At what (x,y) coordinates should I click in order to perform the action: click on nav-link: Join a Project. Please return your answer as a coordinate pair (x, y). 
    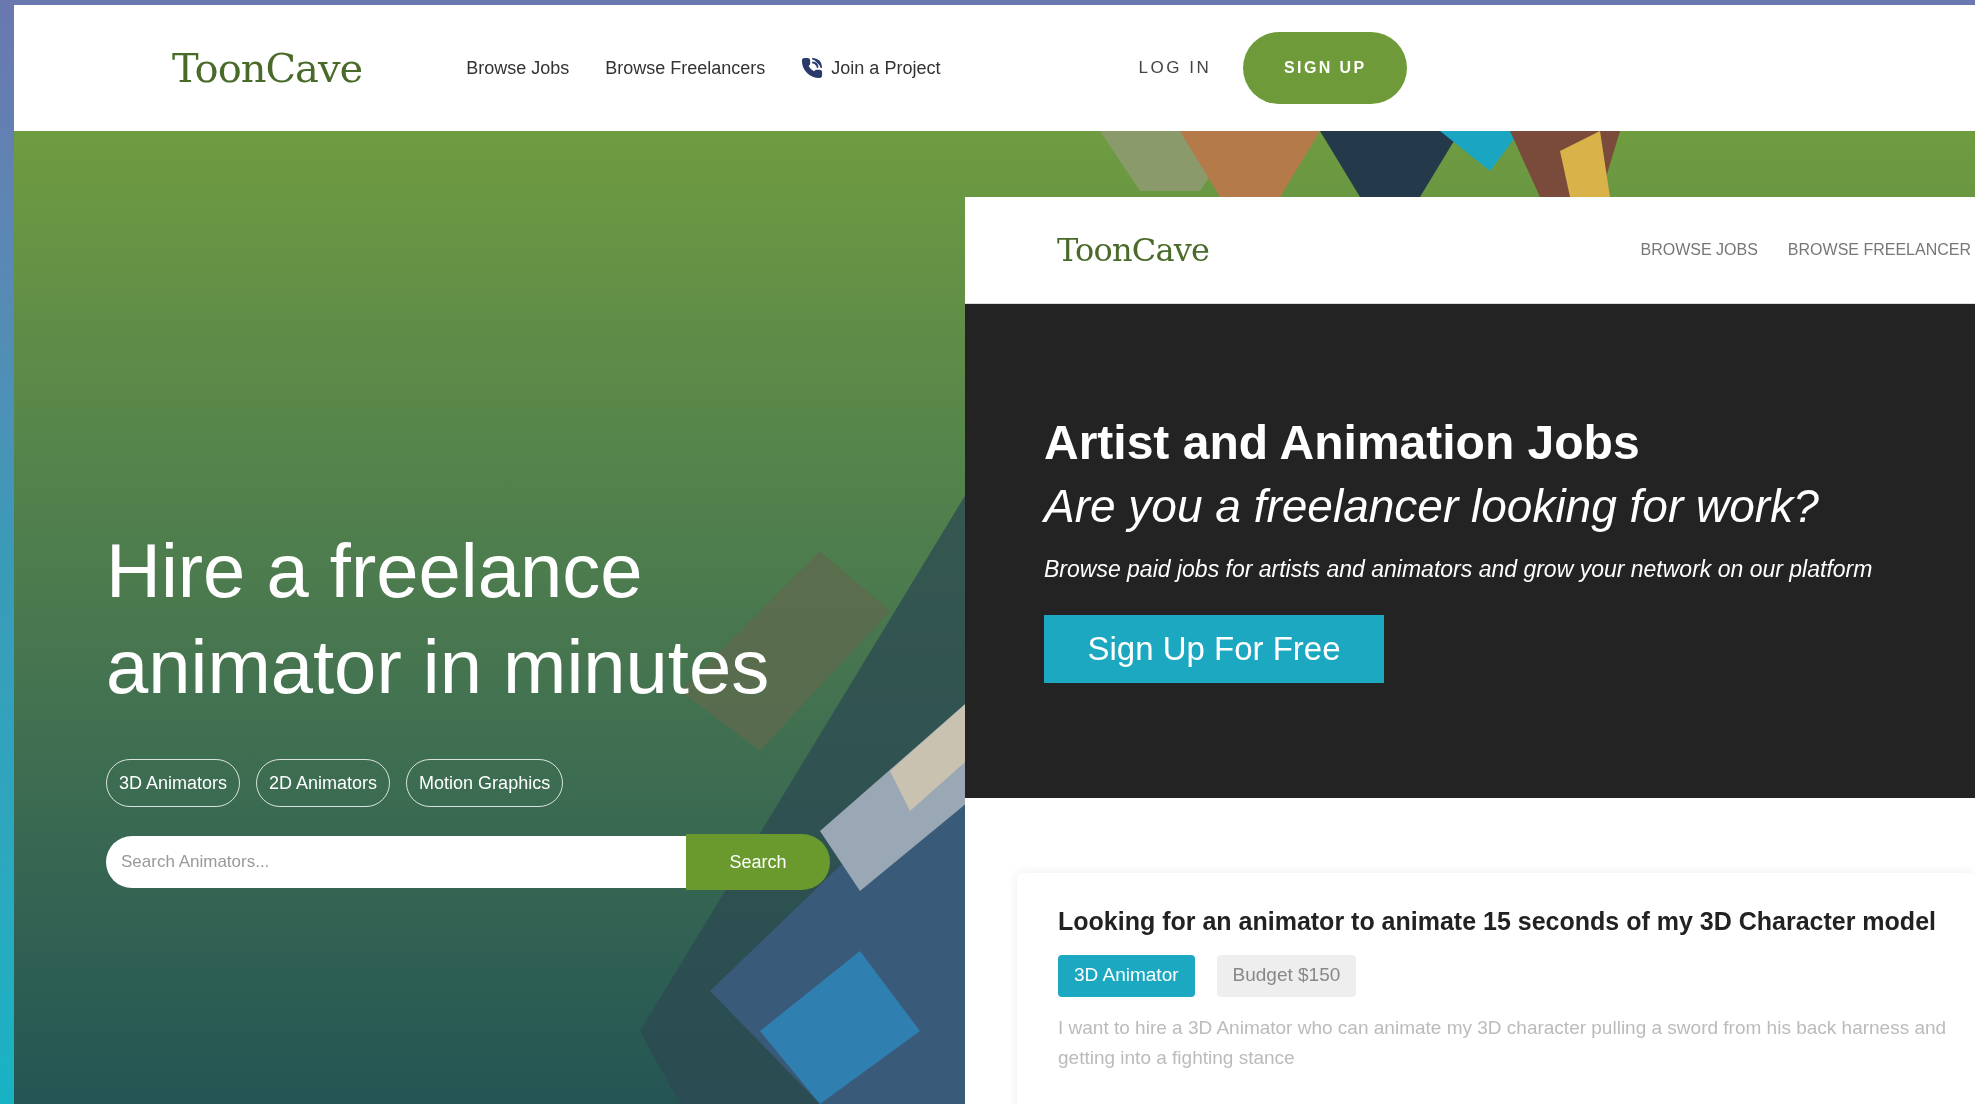
    Looking at the image, I should click on (871, 68).